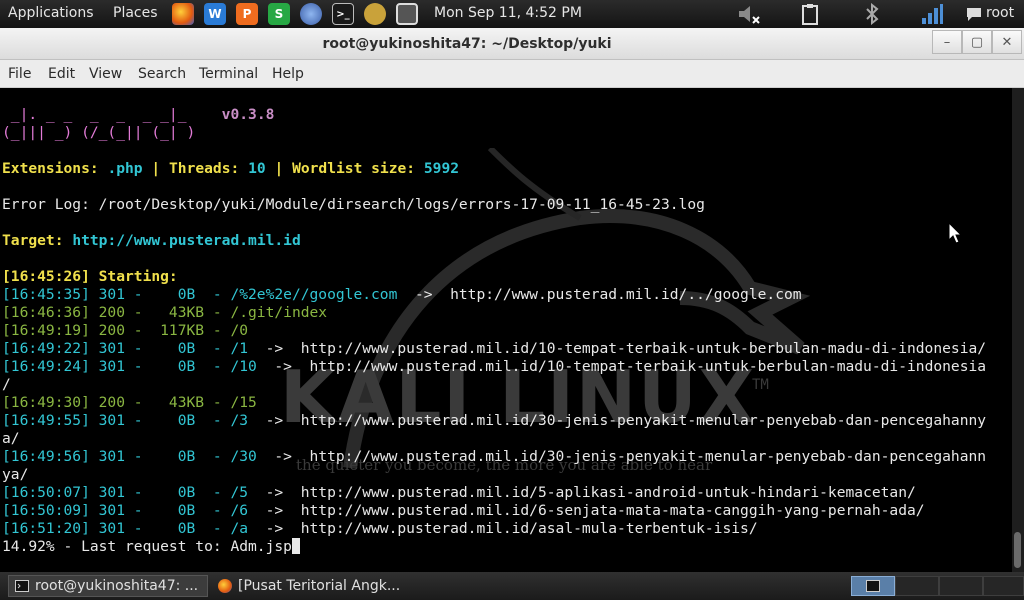  What do you see at coordinates (138, 114) in the screenshot?
I see `banner-line-1: _|. _ _ _ _ _ _|_ v0.3.8` at bounding box center [138, 114].